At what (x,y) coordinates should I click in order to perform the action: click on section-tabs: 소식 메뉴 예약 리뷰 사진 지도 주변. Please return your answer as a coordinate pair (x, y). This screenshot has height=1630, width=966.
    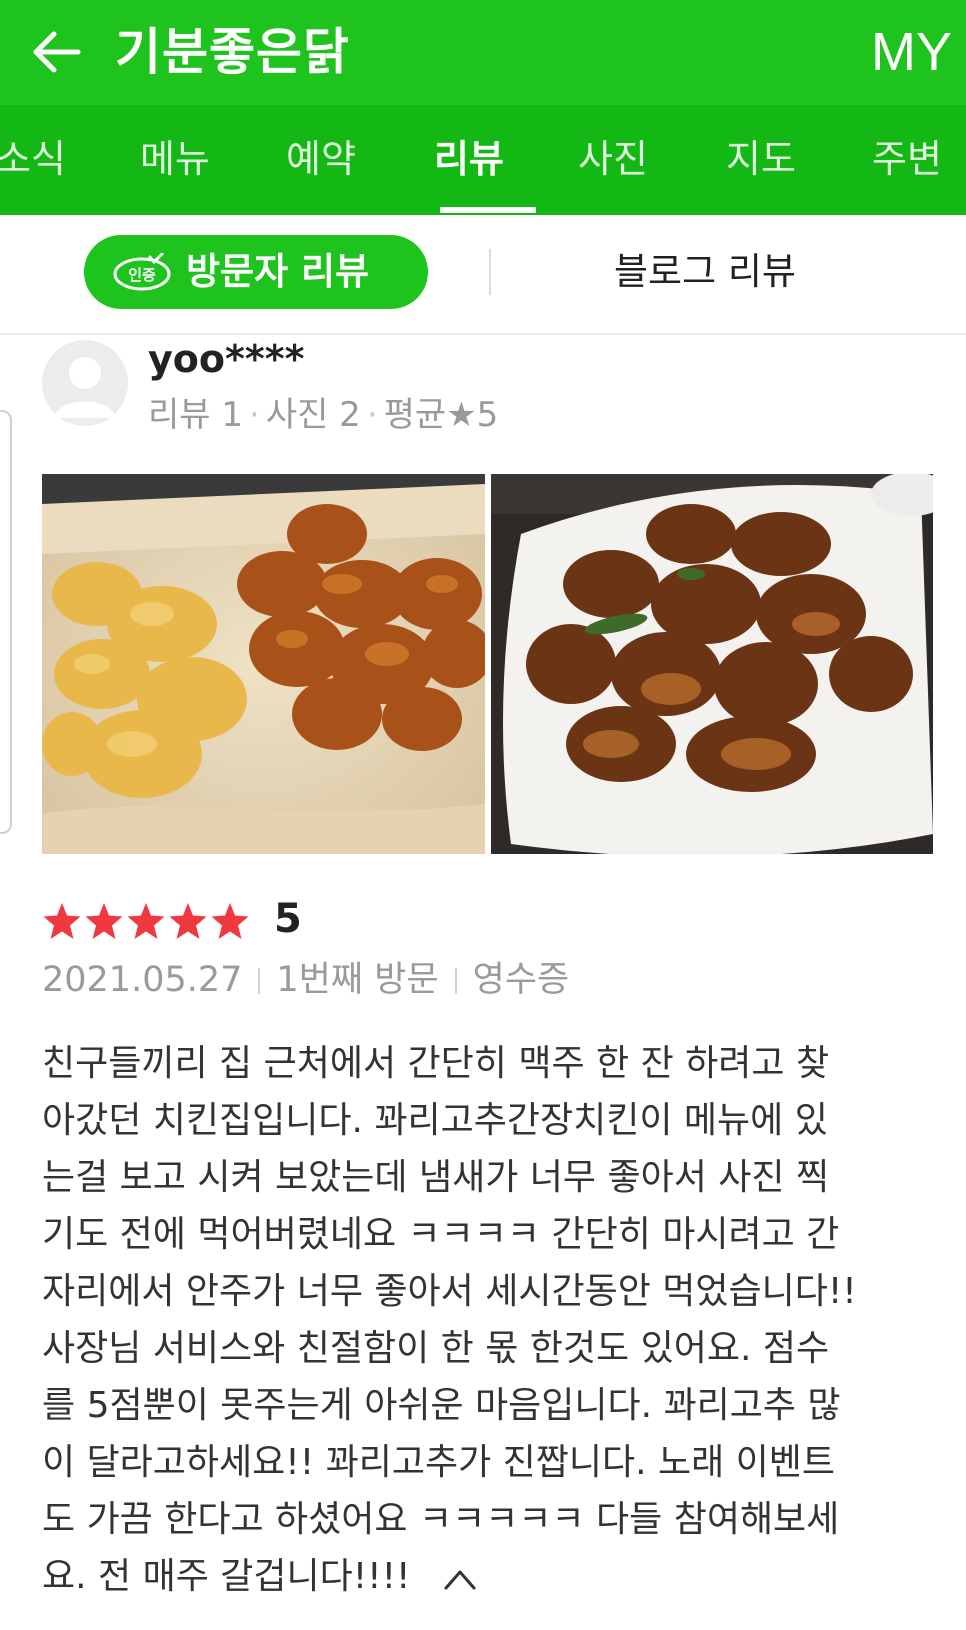
    Looking at the image, I should click on (483, 160).